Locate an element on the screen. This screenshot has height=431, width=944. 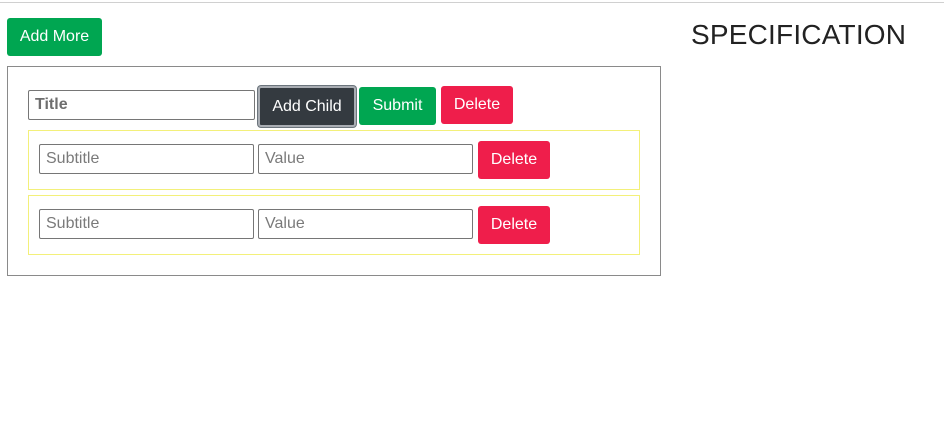
add-more-button: Add More is located at coordinates (54, 37).